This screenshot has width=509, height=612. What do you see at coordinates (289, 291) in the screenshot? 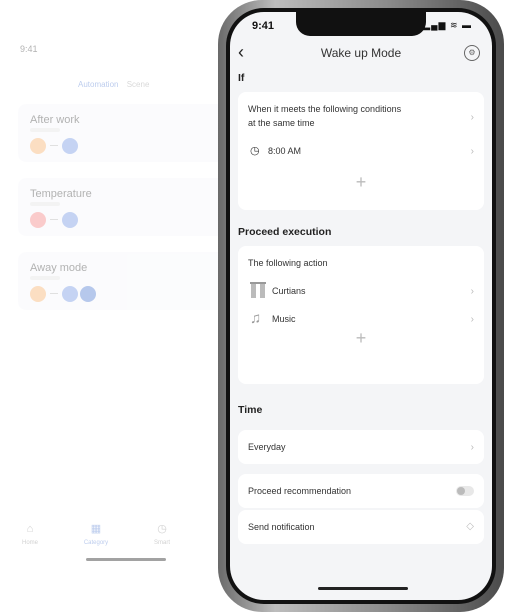
I see `action-label: Curtians` at bounding box center [289, 291].